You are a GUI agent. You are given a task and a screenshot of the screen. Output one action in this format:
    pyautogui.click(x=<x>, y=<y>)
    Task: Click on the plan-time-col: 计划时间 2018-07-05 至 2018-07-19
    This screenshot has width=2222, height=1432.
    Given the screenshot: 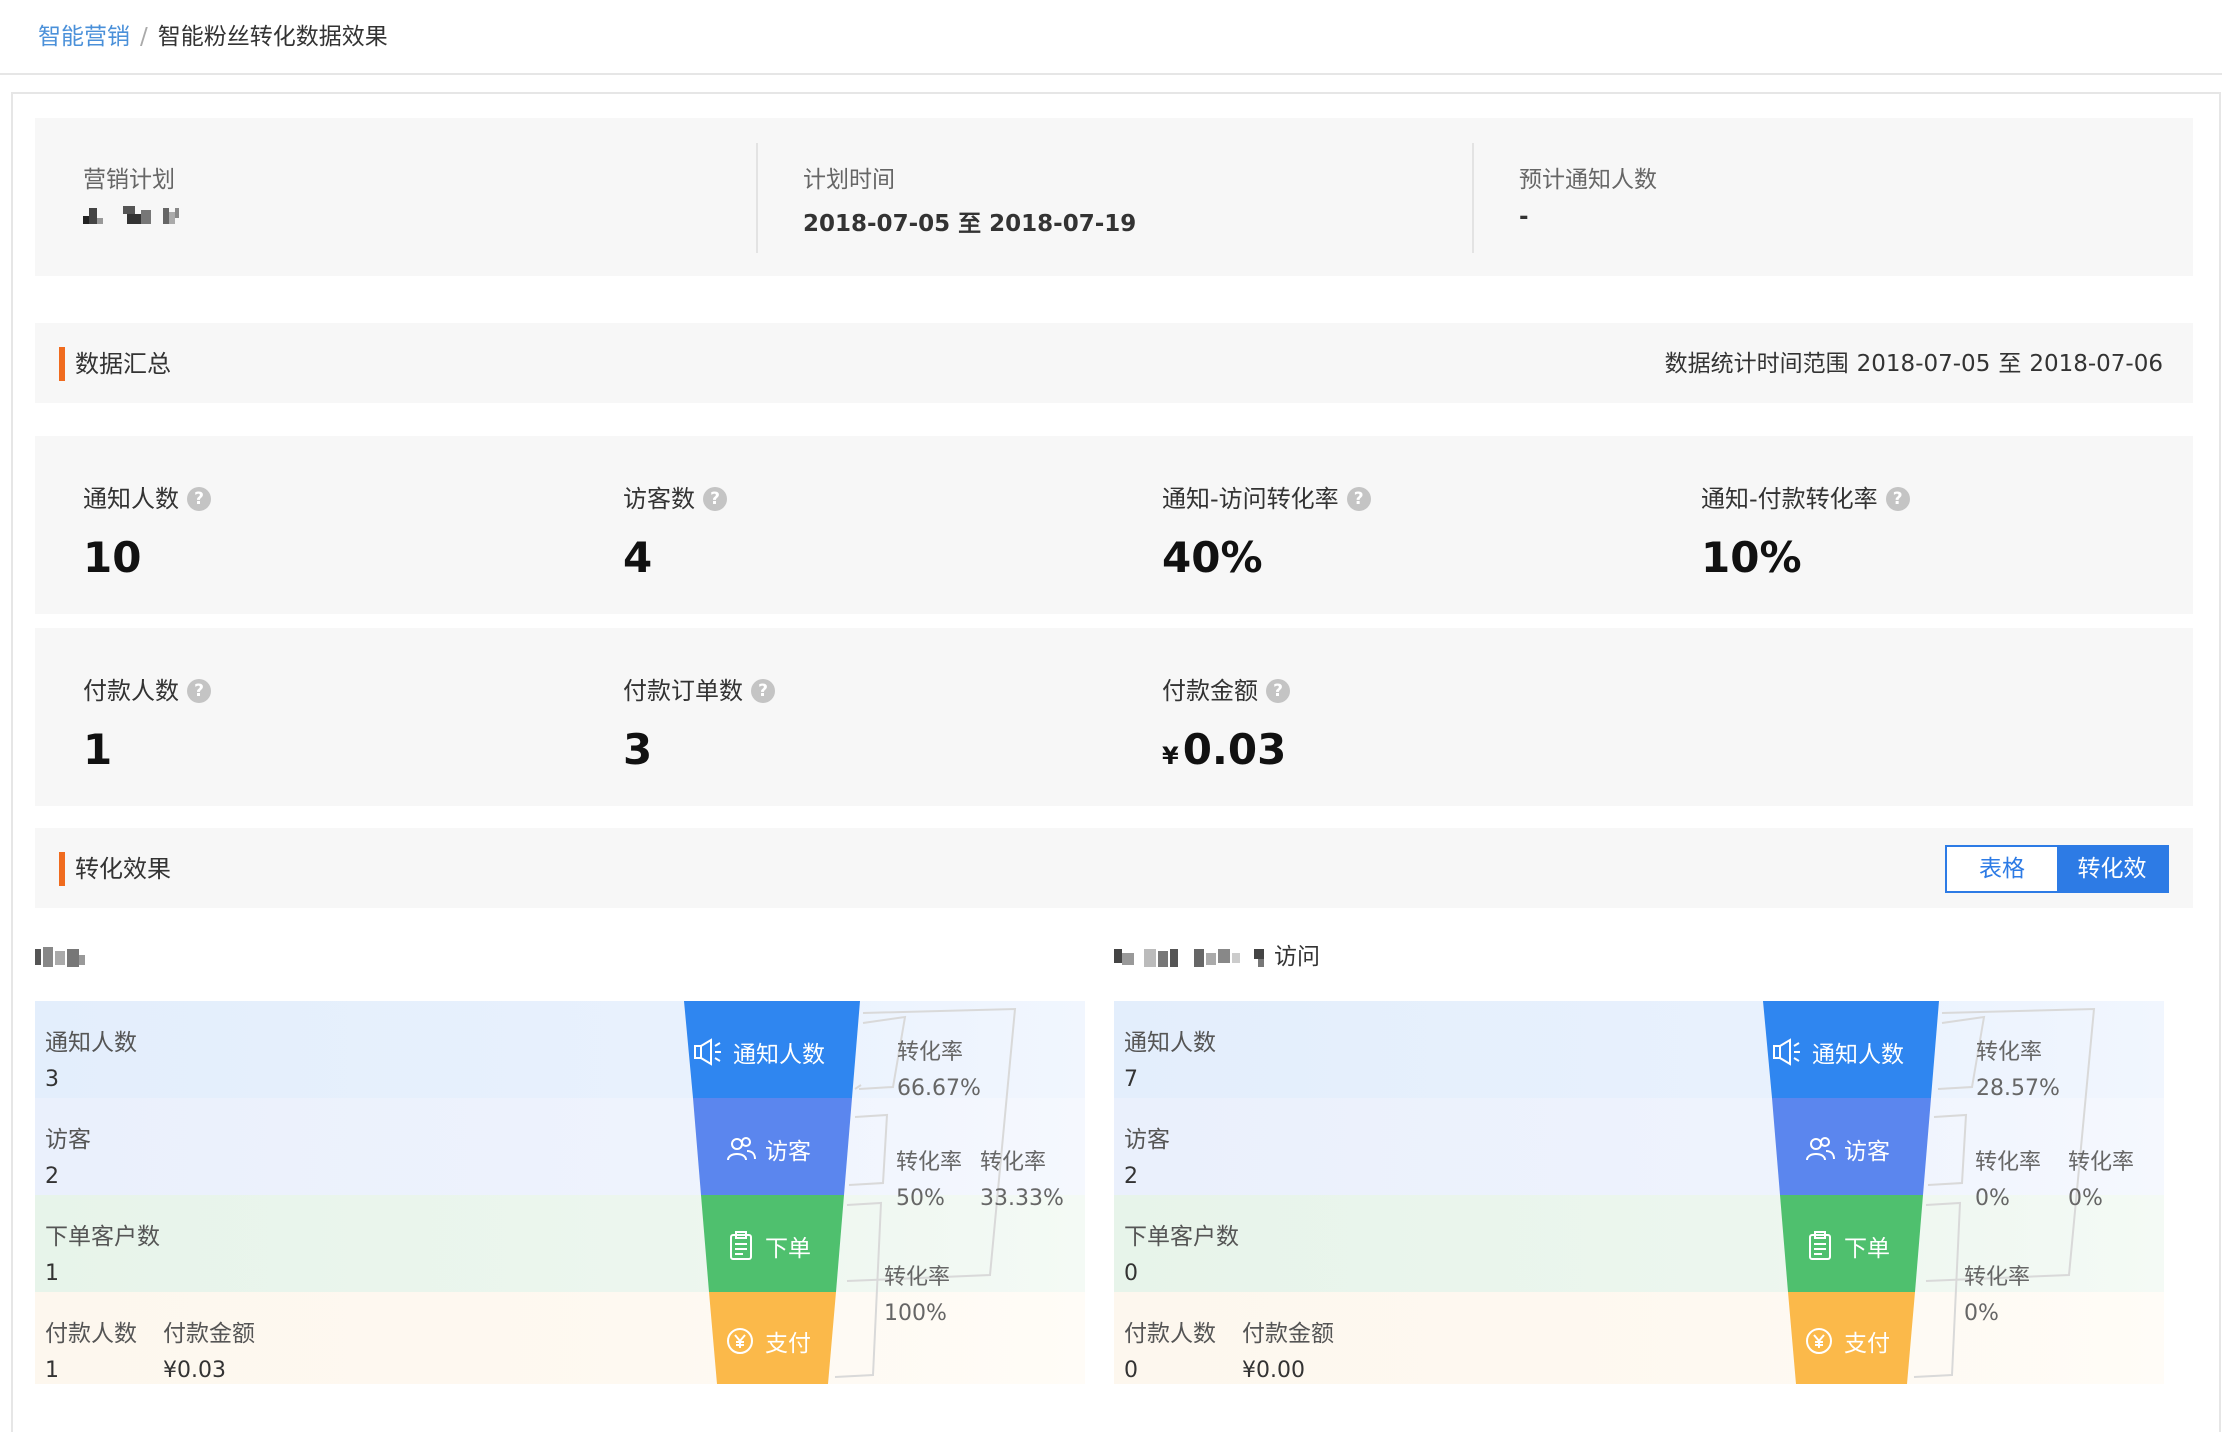 What is the action you would take?
    pyautogui.click(x=1115, y=197)
    